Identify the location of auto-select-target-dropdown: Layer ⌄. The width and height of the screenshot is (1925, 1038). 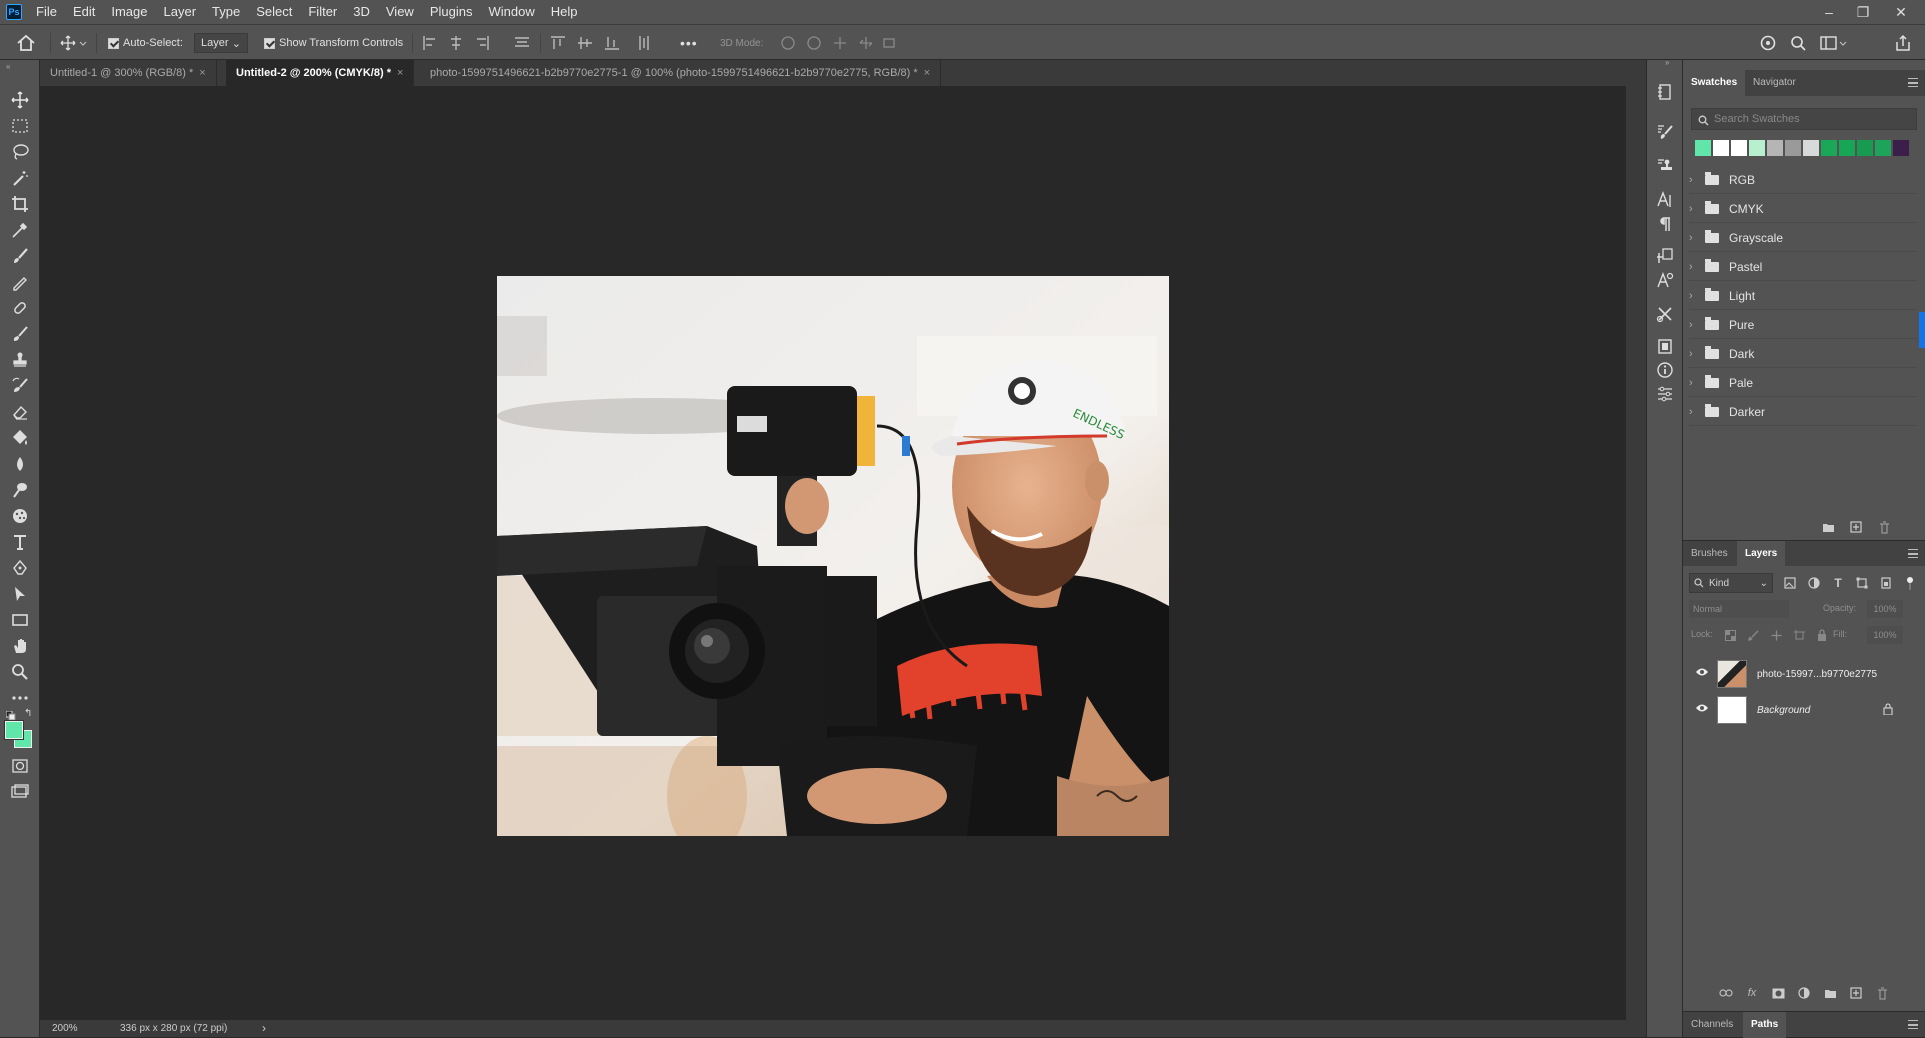
(221, 43).